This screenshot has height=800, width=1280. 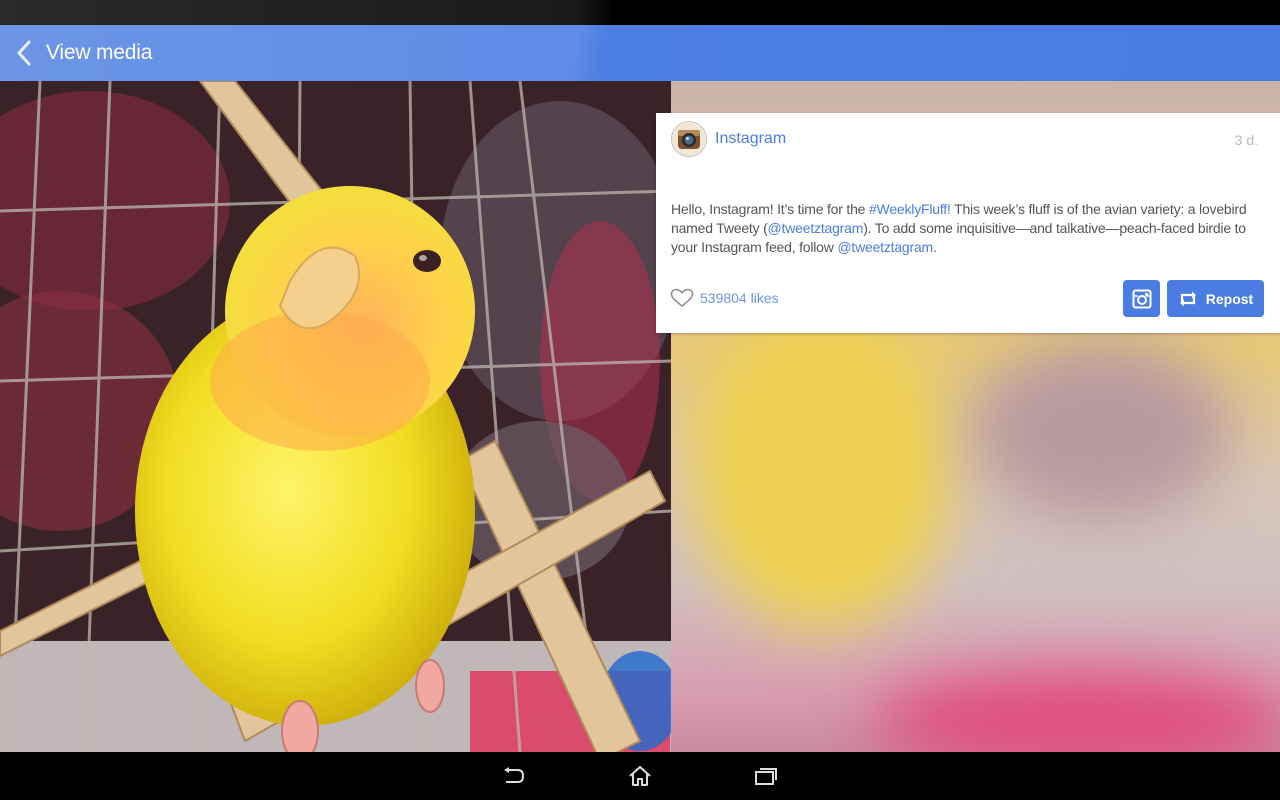 What do you see at coordinates (770, 209) in the screenshot?
I see `caption-text: Hello, Instagram! It’s time for the` at bounding box center [770, 209].